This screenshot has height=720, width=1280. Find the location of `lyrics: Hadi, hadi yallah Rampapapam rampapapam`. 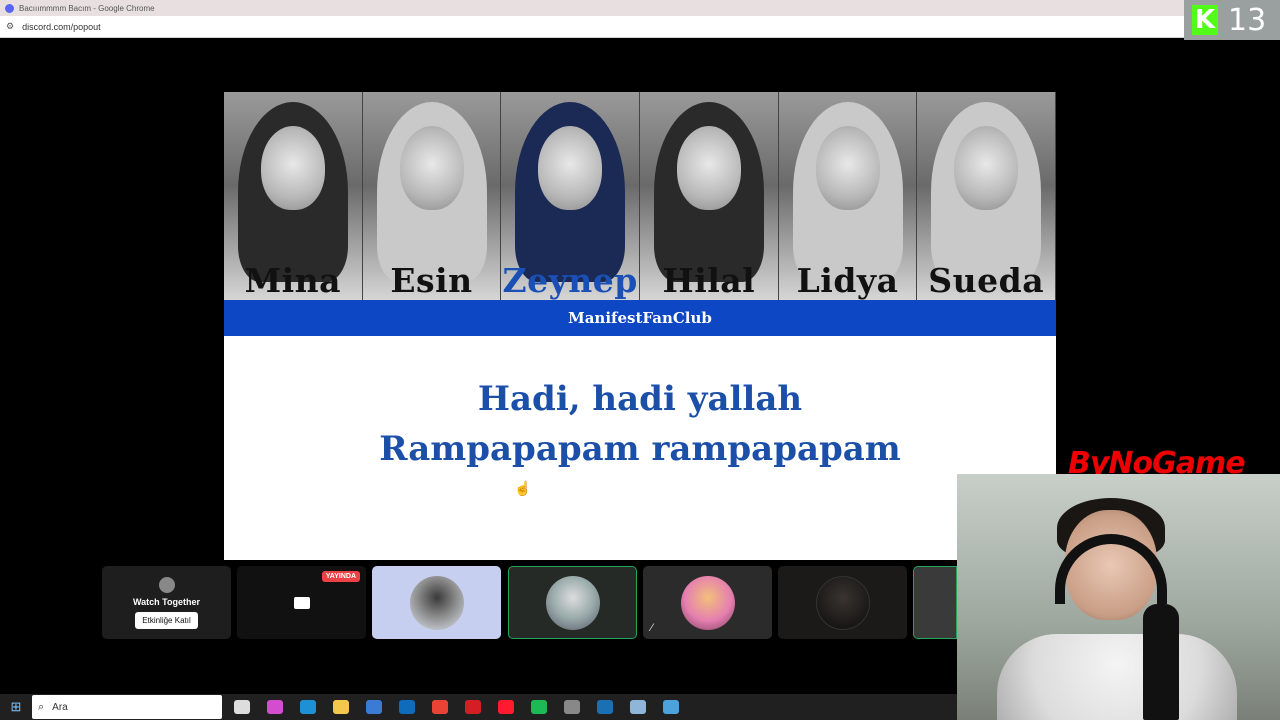

lyrics: Hadi, hadi yallah Rampapapam rampapapam is located at coordinates (640, 424).